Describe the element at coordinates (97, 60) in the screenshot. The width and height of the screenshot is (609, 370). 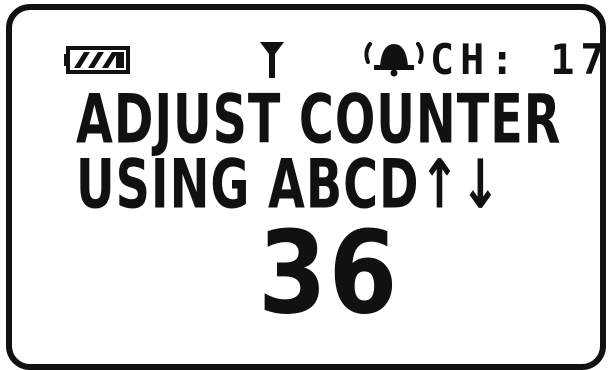
I see `battery-full-icon` at that location.